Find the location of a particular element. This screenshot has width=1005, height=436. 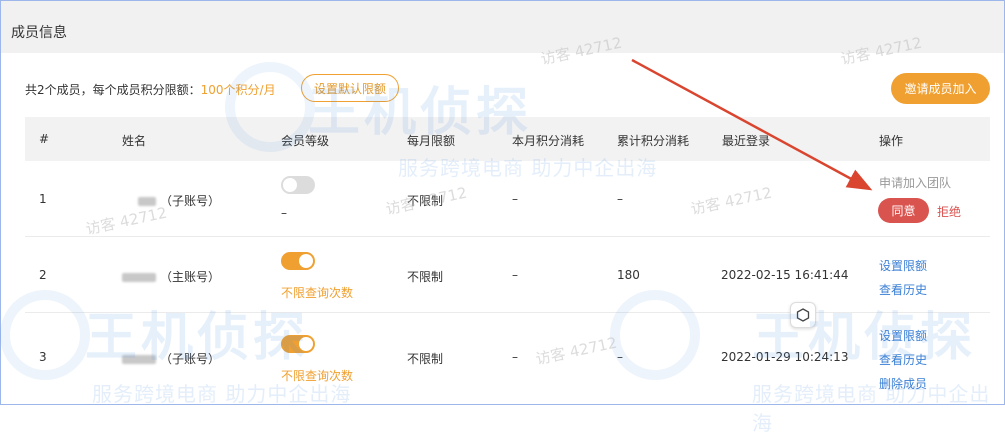

reject-button: 拒绝 is located at coordinates (949, 211).